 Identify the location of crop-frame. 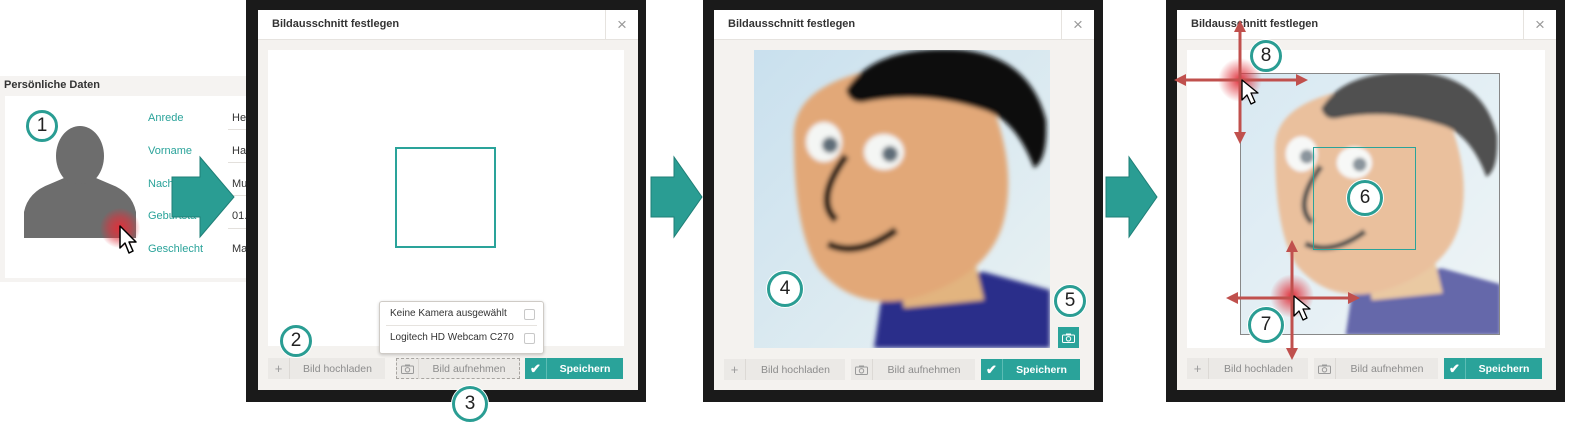
(445, 197).